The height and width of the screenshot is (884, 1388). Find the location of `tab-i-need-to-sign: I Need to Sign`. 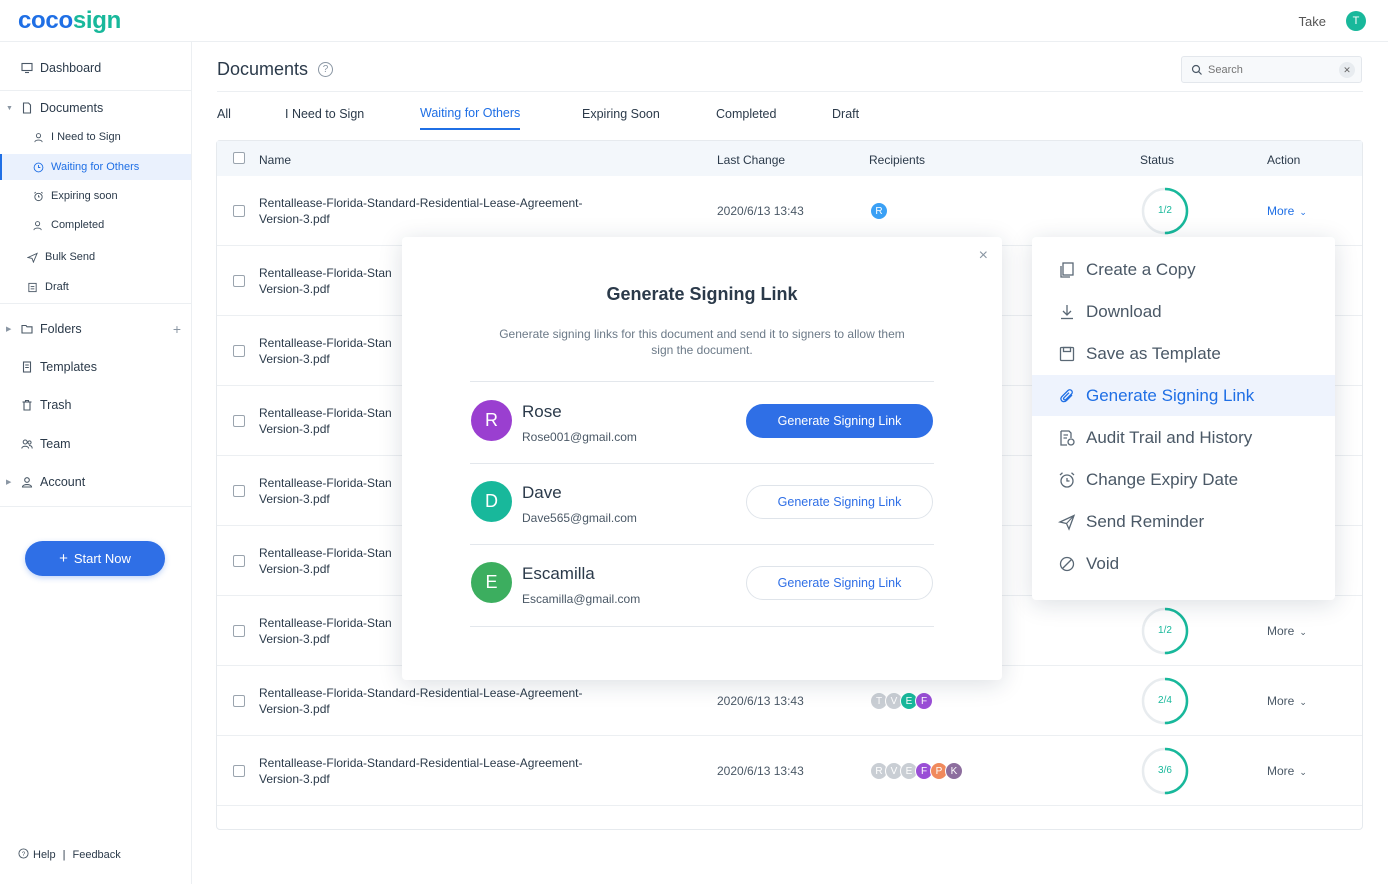

tab-i-need-to-sign: I Need to Sign is located at coordinates (324, 118).